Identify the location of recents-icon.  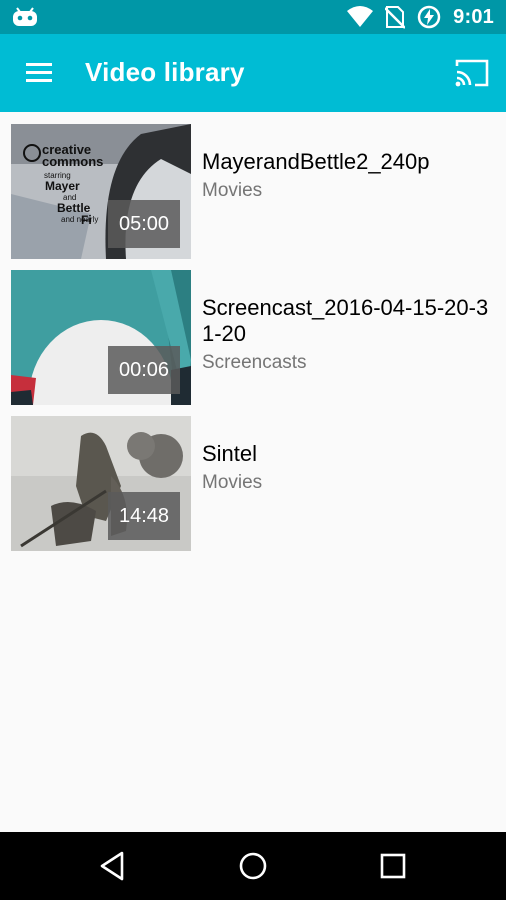
(393, 866).